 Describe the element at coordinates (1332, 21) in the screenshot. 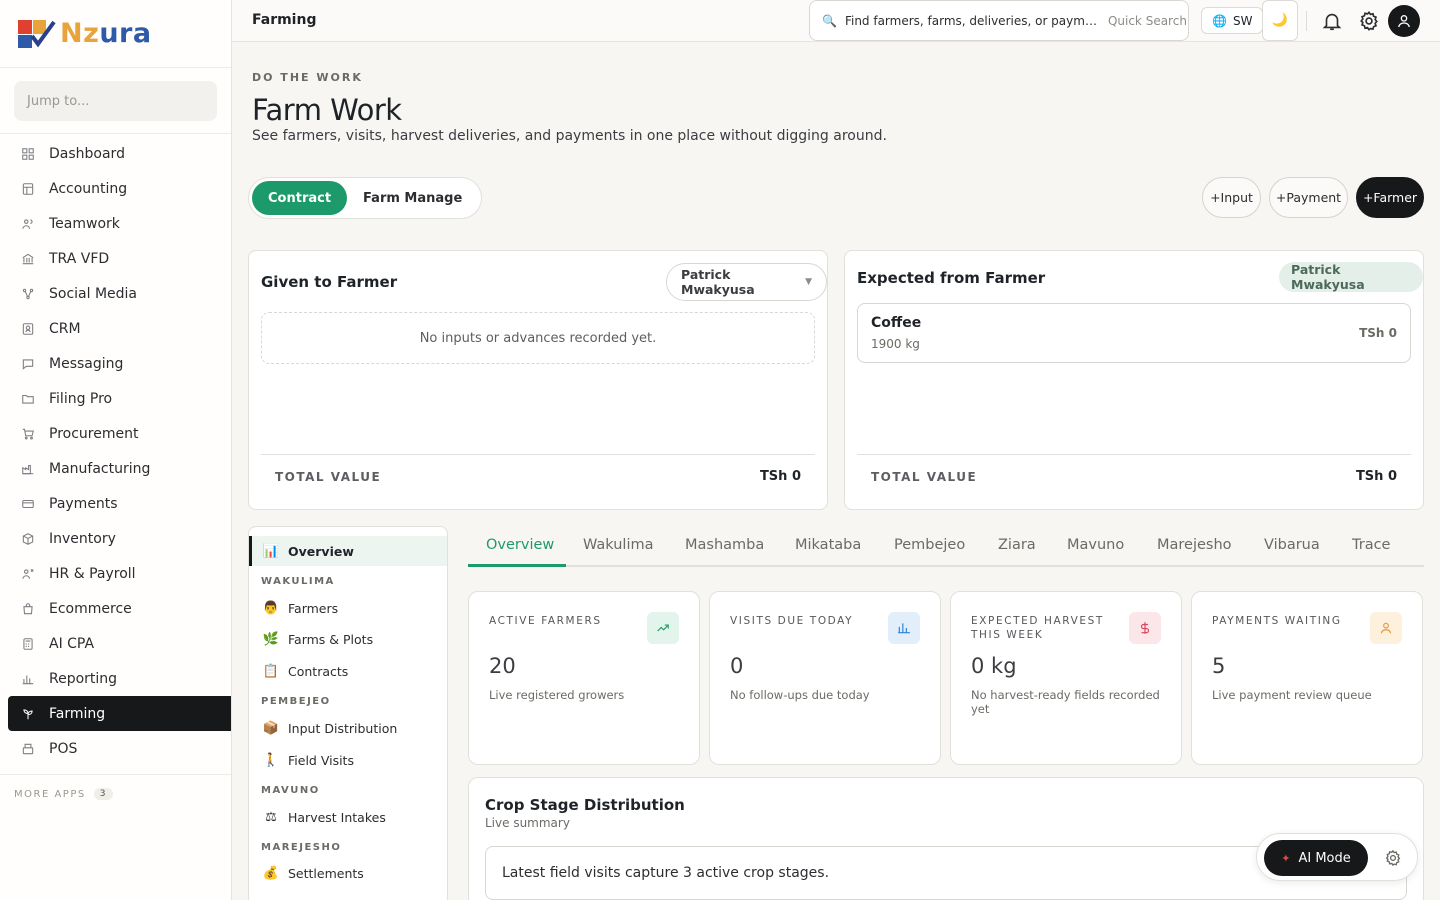

I see `bell-icon` at that location.